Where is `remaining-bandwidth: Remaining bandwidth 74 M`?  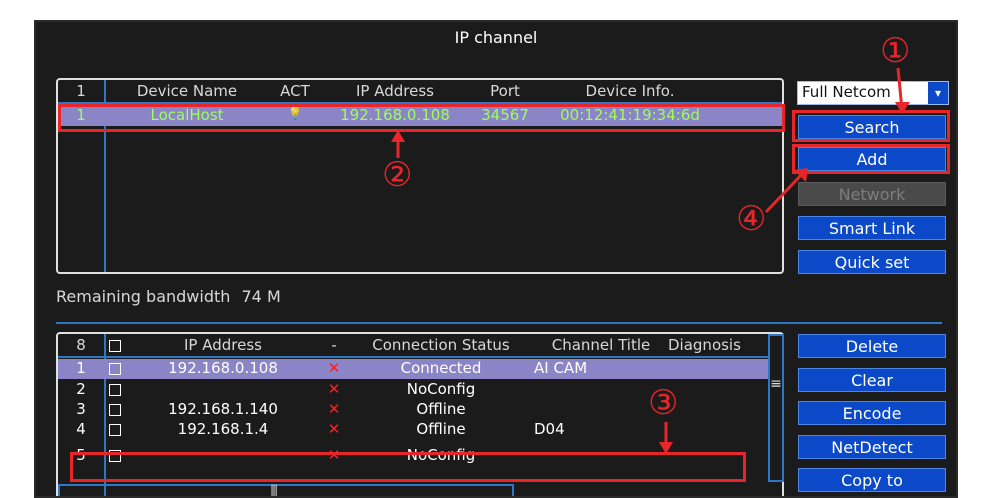 remaining-bandwidth: Remaining bandwidth 74 M is located at coordinates (168, 296).